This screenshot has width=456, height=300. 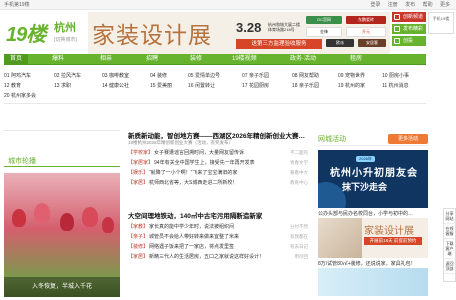 I want to click on ad-subtitle: 开展前18天 前提前预约, so click(x=393, y=241).